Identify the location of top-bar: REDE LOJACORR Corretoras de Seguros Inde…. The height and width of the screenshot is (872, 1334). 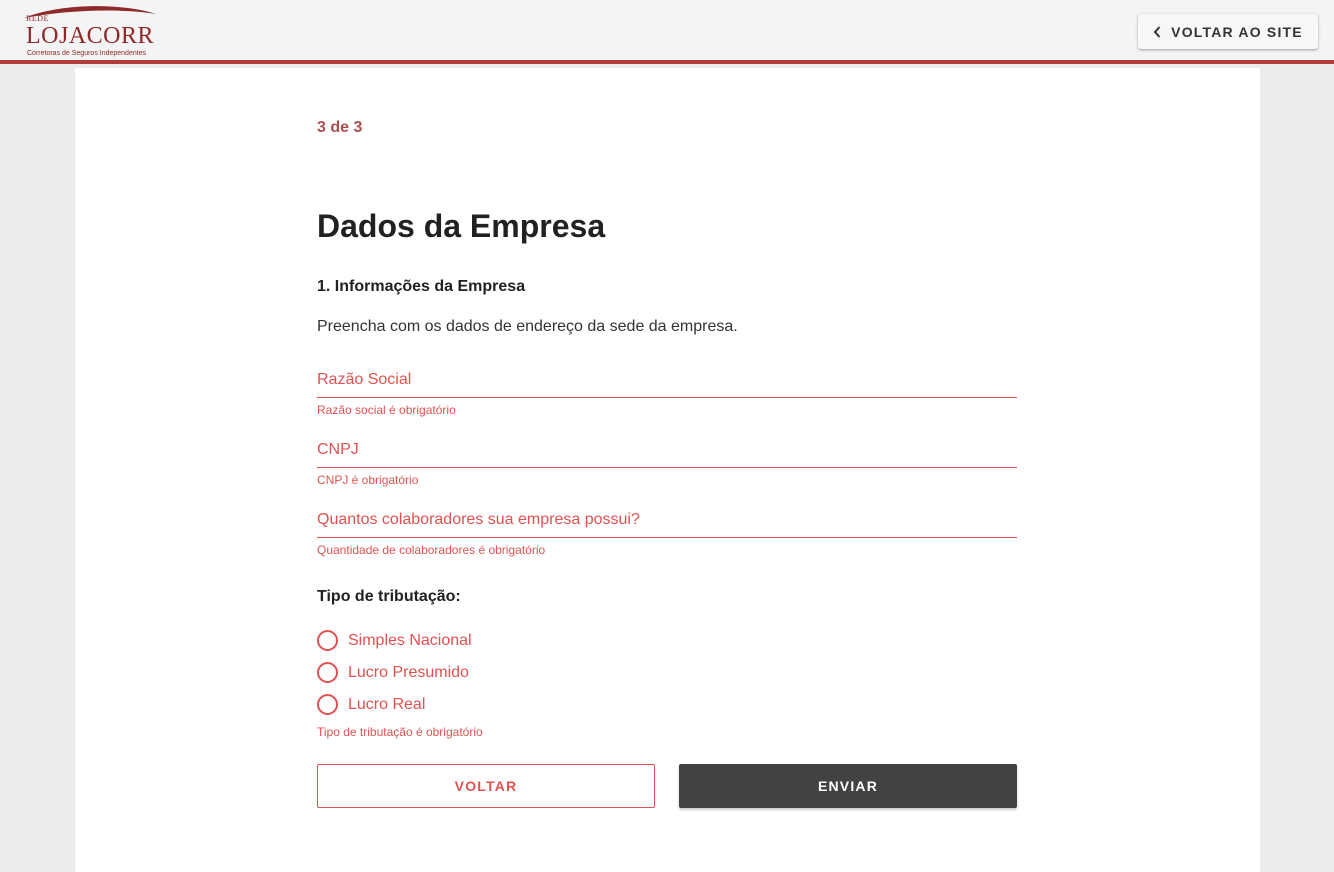
(667, 32).